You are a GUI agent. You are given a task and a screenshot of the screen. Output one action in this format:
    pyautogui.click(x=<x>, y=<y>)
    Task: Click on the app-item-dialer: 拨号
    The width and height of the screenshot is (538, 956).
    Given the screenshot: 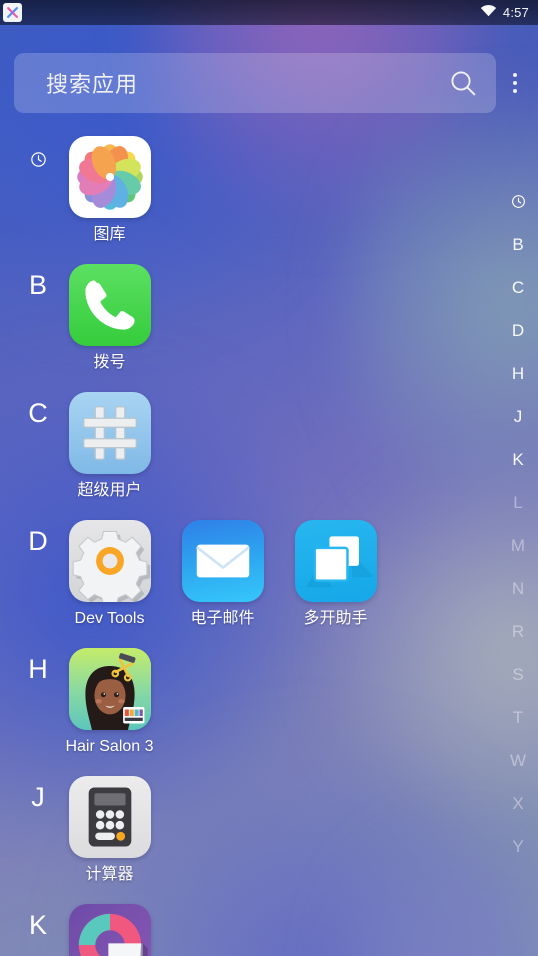 What is the action you would take?
    pyautogui.click(x=109, y=310)
    